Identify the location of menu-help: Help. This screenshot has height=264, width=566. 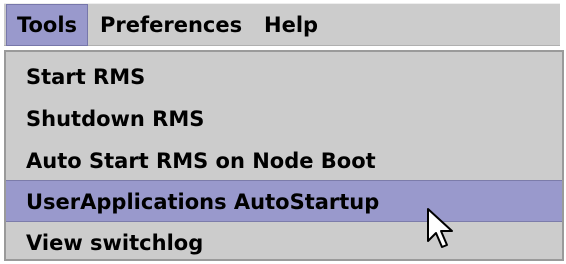
(291, 25).